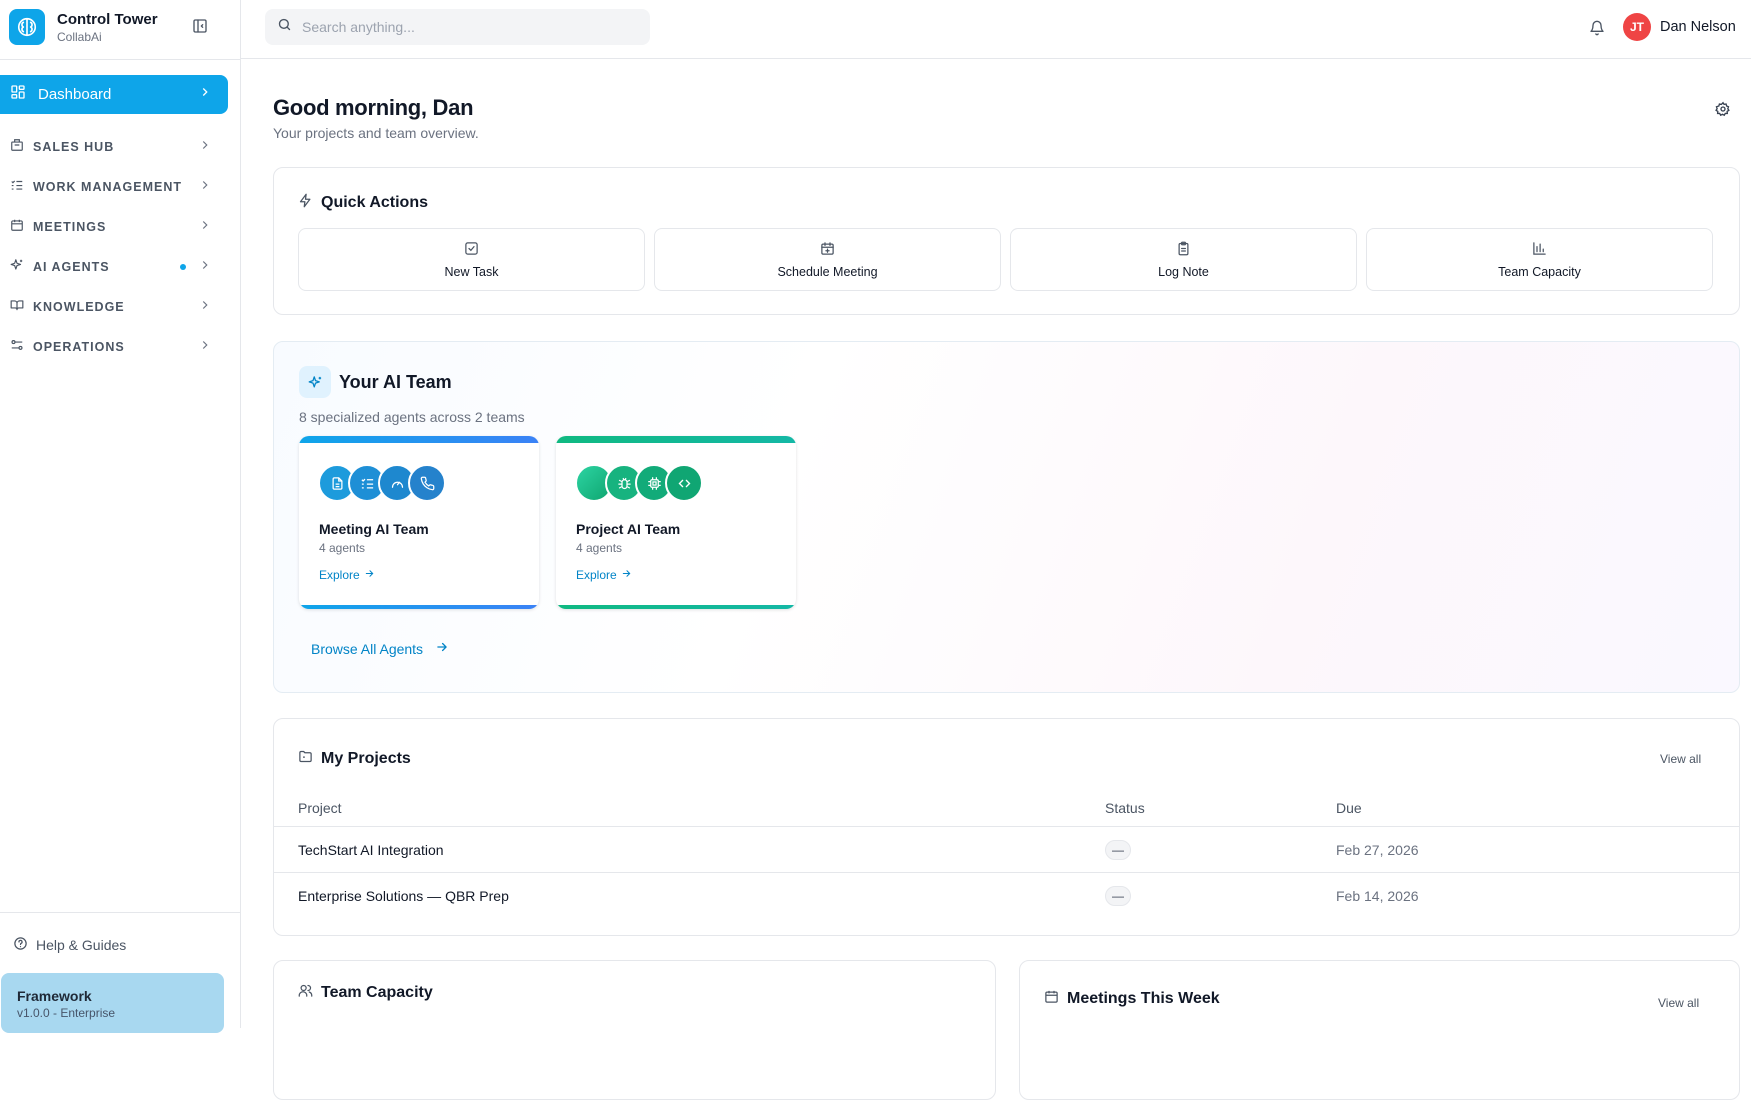 This screenshot has height=1100, width=1751. I want to click on new-task-button: New Task, so click(471, 259).